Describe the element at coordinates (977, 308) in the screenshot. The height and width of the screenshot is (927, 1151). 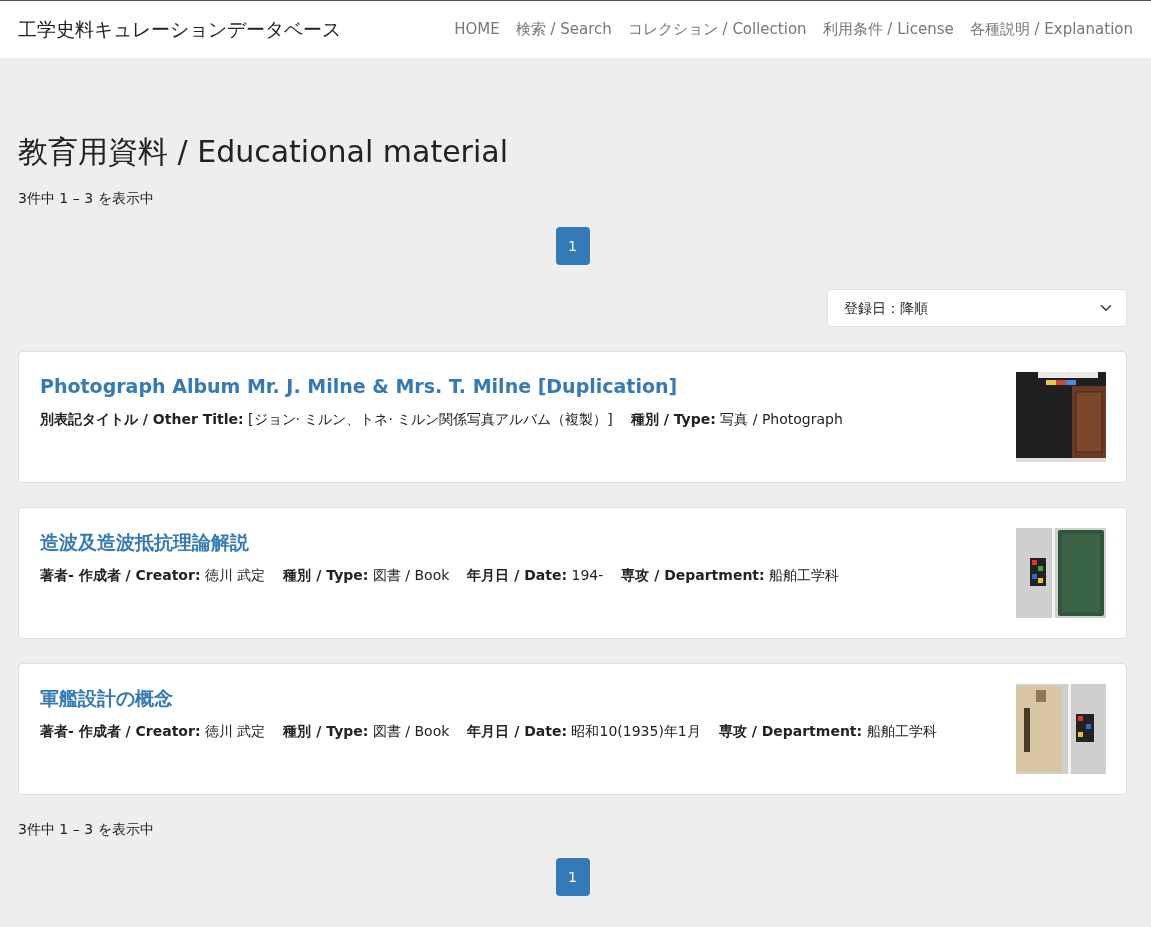
I see `sort-select: 登録日：降順` at that location.